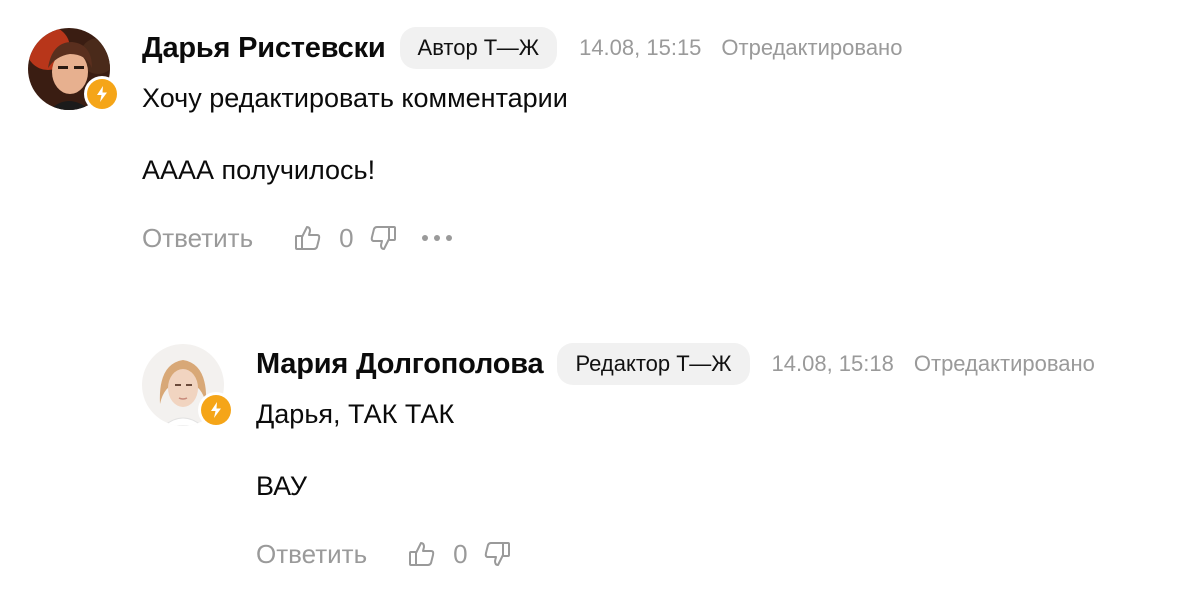 The height and width of the screenshot is (611, 1200). I want to click on comment-text: Дарья, ТАК ТАК, so click(355, 414).